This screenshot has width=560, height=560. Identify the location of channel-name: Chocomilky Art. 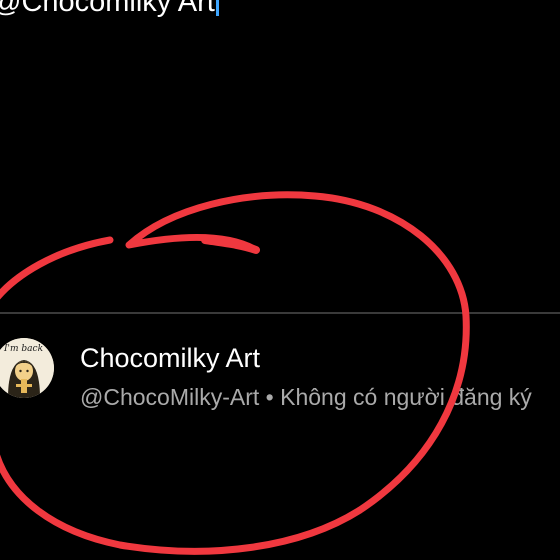
(170, 358).